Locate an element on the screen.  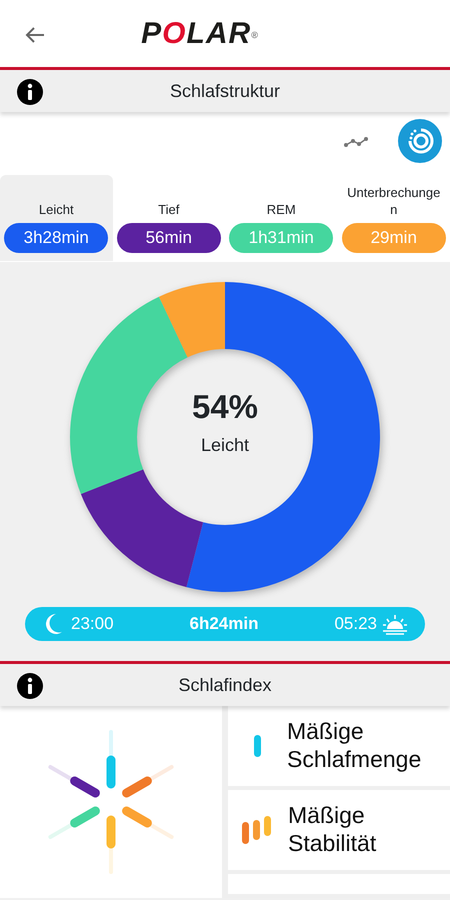
section-title: Schlafstruktur is located at coordinates (225, 91).